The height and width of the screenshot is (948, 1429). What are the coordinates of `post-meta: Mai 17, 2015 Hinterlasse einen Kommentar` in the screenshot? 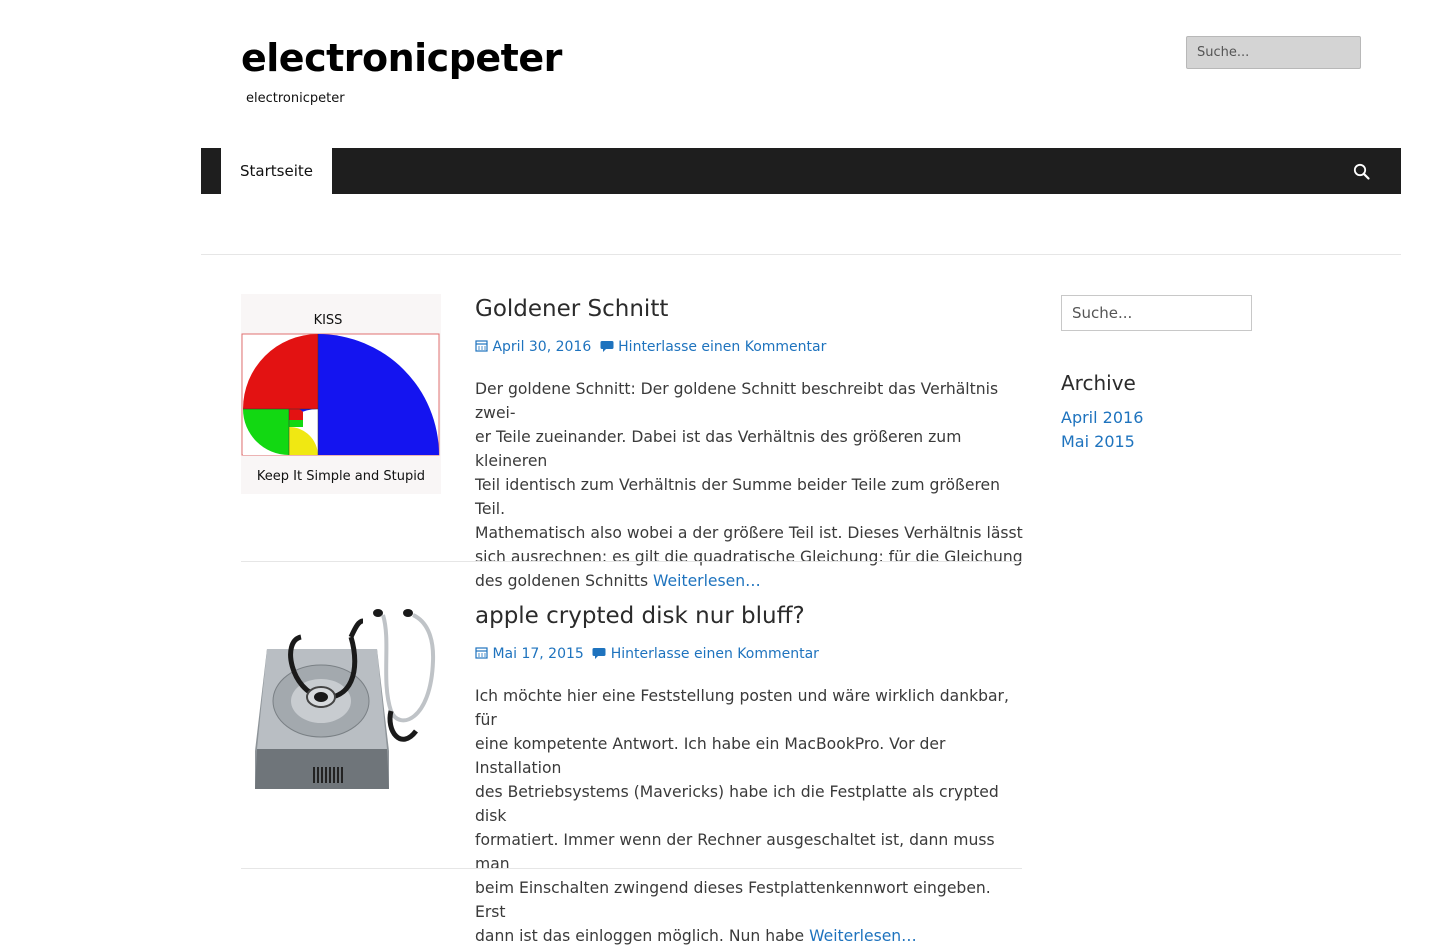 It's located at (647, 654).